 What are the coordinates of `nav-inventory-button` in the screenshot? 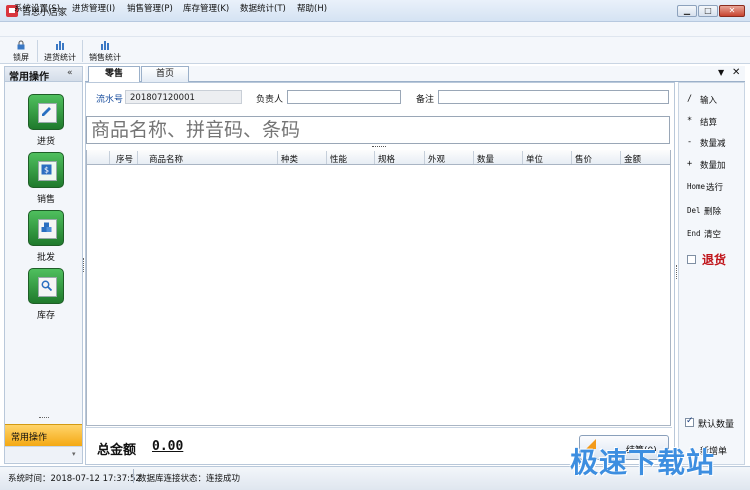 It's located at (46, 286).